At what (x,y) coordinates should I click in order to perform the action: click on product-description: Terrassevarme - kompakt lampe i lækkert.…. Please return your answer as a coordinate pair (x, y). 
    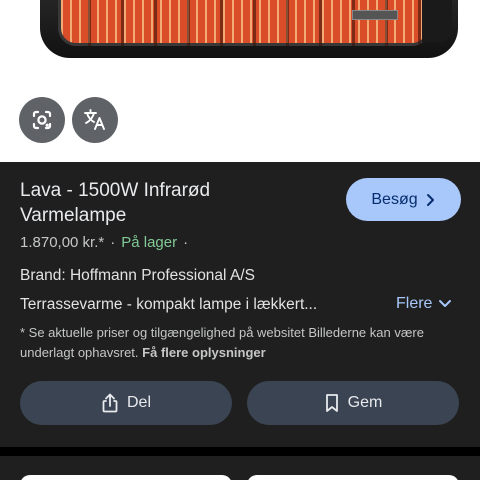
    Looking at the image, I should click on (169, 304).